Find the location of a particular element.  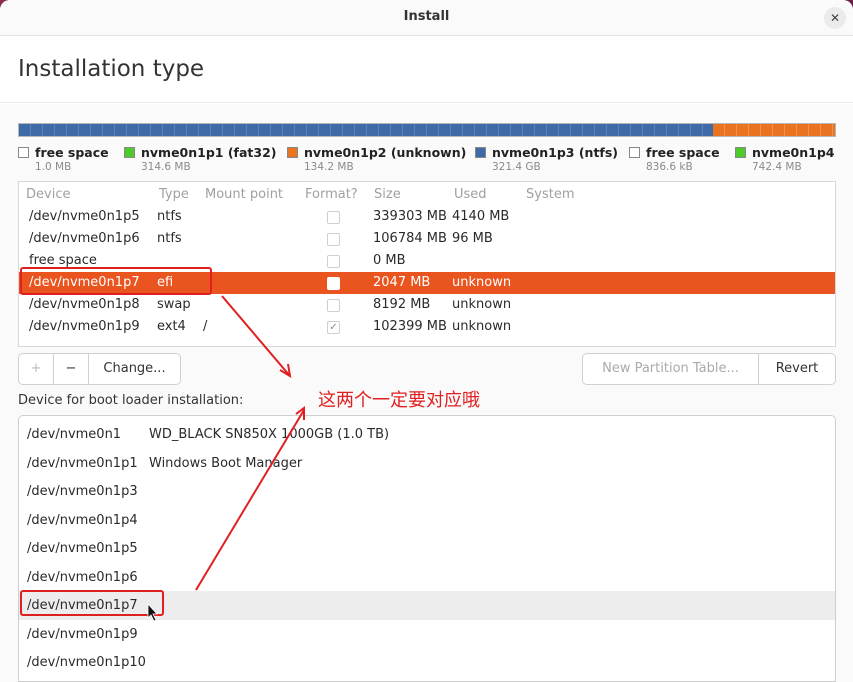

row-used: 96 MB is located at coordinates (472, 238).